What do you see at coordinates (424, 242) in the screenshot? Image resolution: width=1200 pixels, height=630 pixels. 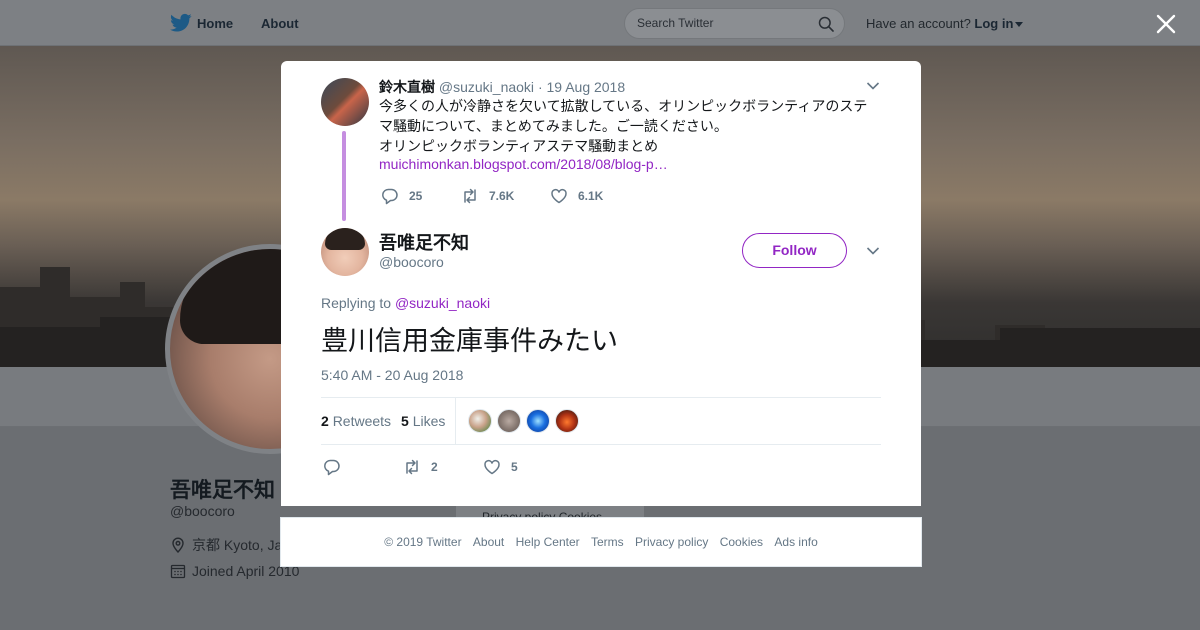 I see `main-tweet-author-name: 吾唯足不知` at bounding box center [424, 242].